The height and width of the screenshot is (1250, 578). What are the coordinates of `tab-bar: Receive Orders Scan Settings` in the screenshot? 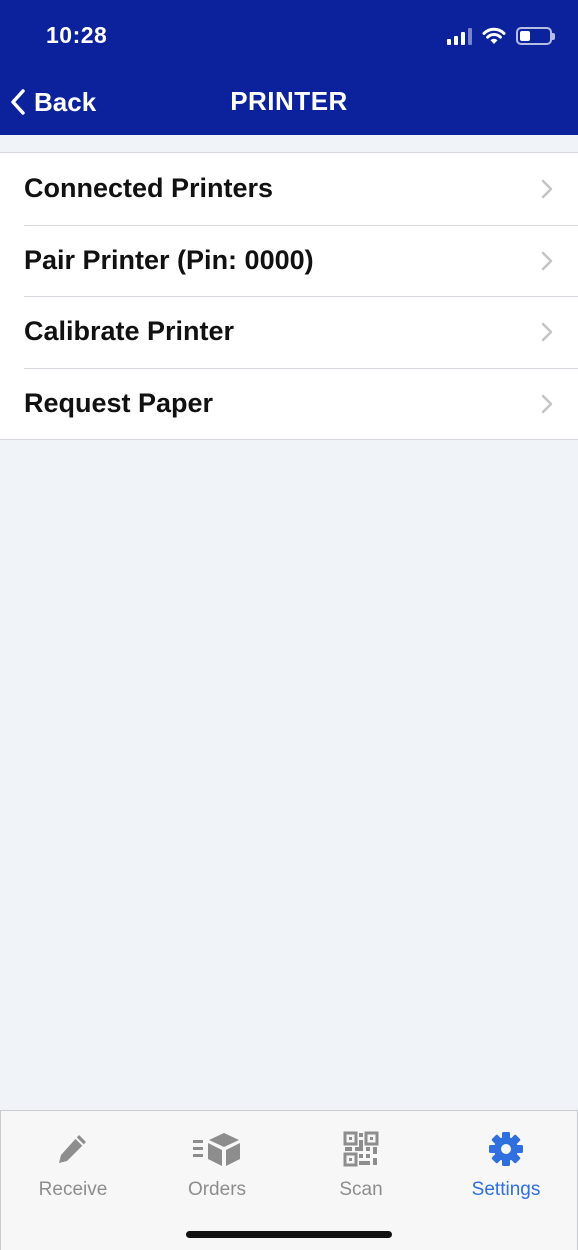 It's located at (289, 1180).